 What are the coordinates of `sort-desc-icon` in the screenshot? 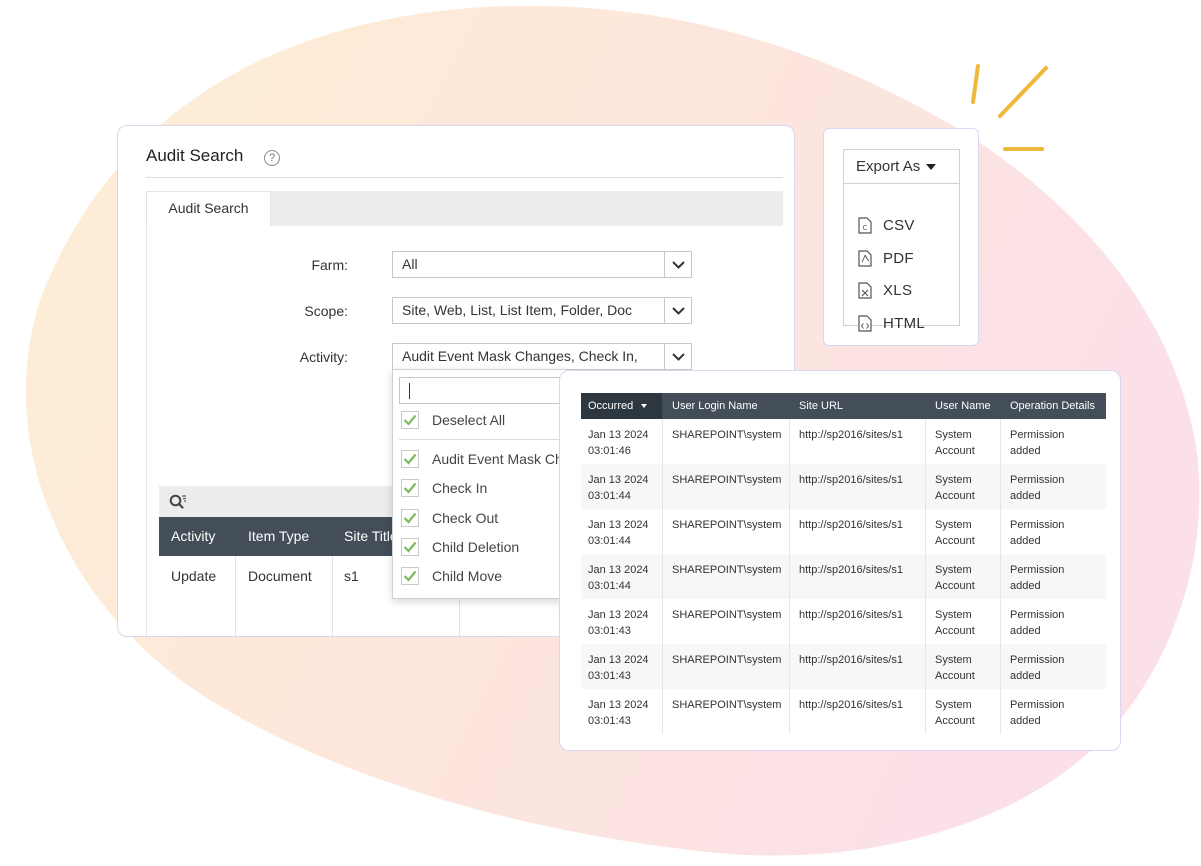 It's located at (644, 406).